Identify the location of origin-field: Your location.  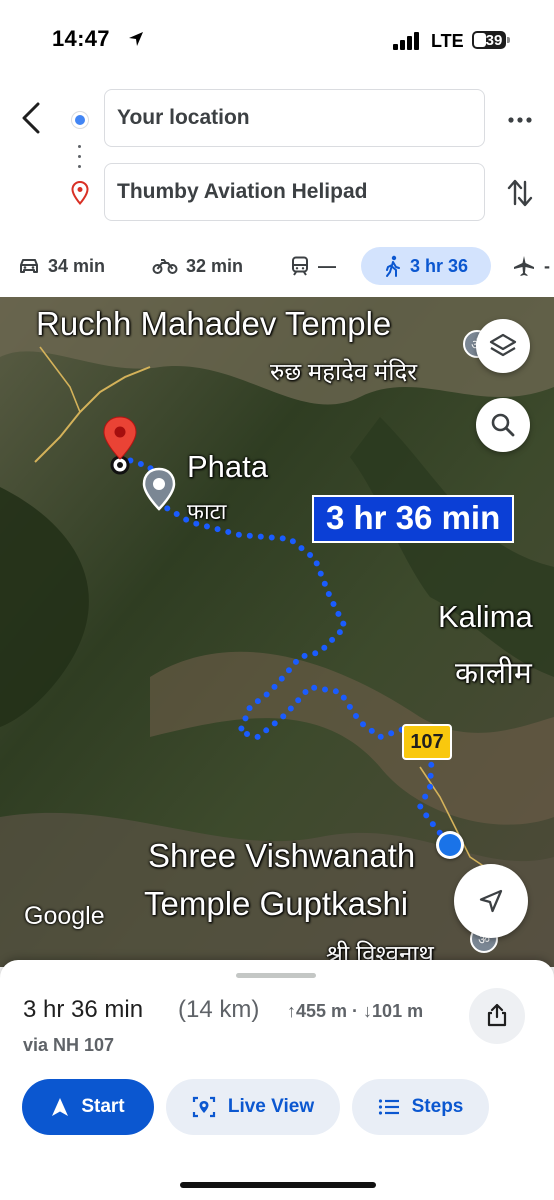
(294, 118).